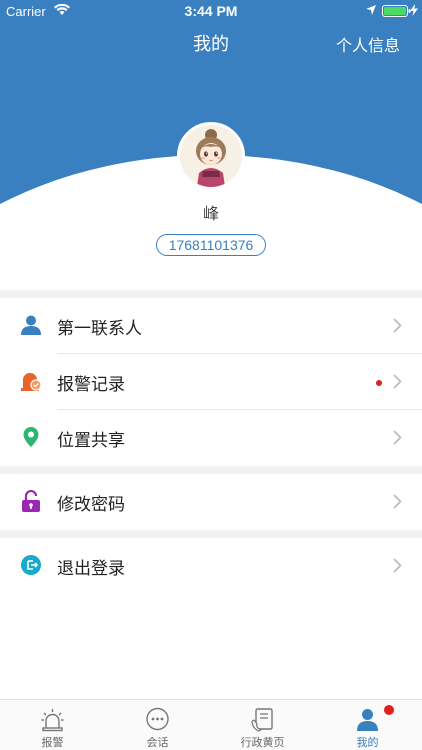 This screenshot has width=422, height=750. What do you see at coordinates (210, 213) in the screenshot?
I see `user-name: 峰` at bounding box center [210, 213].